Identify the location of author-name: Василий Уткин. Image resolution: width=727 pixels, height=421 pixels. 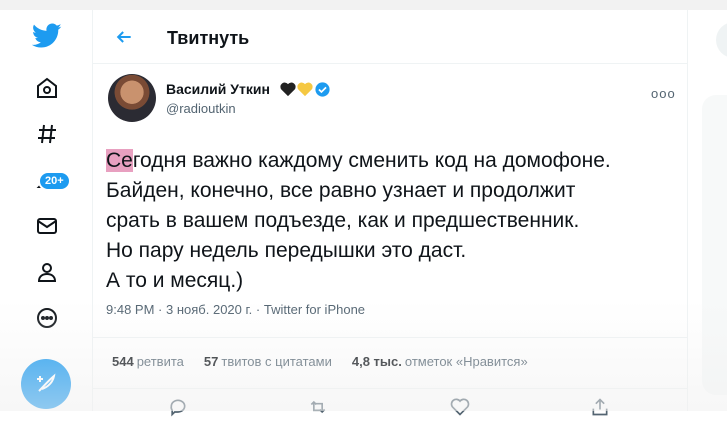
(218, 89).